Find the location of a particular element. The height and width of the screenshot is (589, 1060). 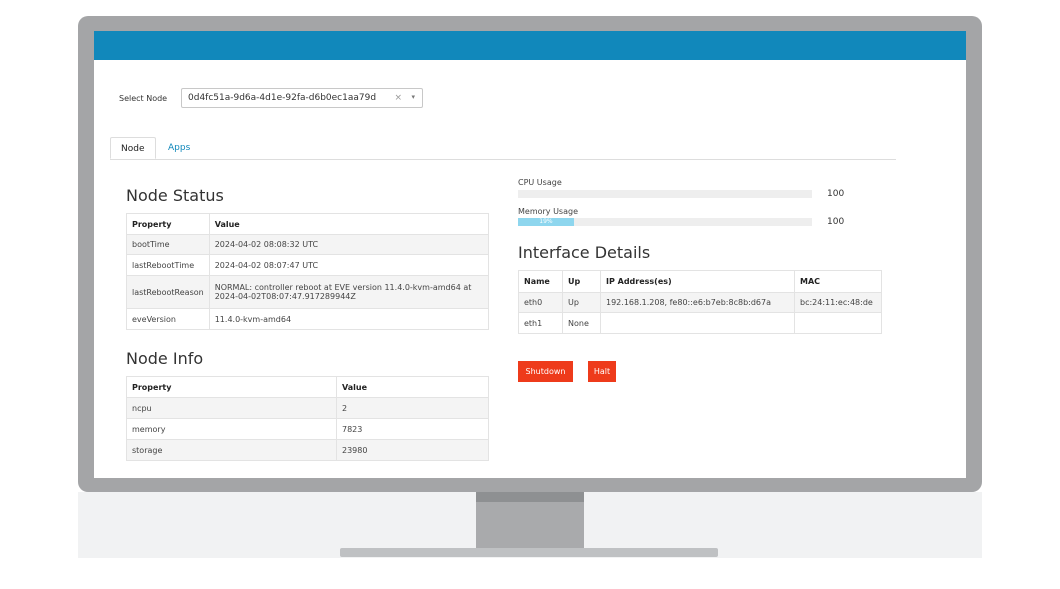

memory-usage-label: Memory Usage is located at coordinates (548, 211).